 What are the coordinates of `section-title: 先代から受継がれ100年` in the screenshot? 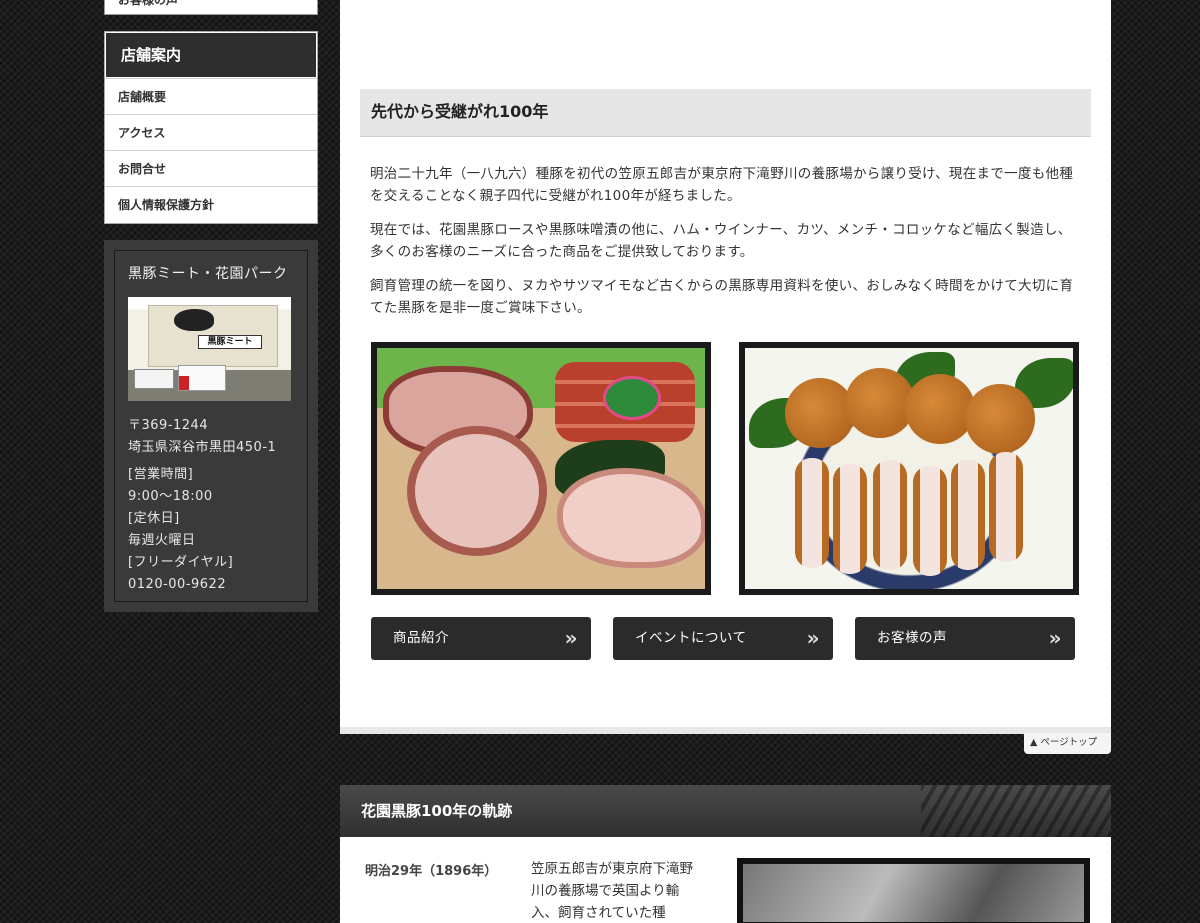 It's located at (725, 113).